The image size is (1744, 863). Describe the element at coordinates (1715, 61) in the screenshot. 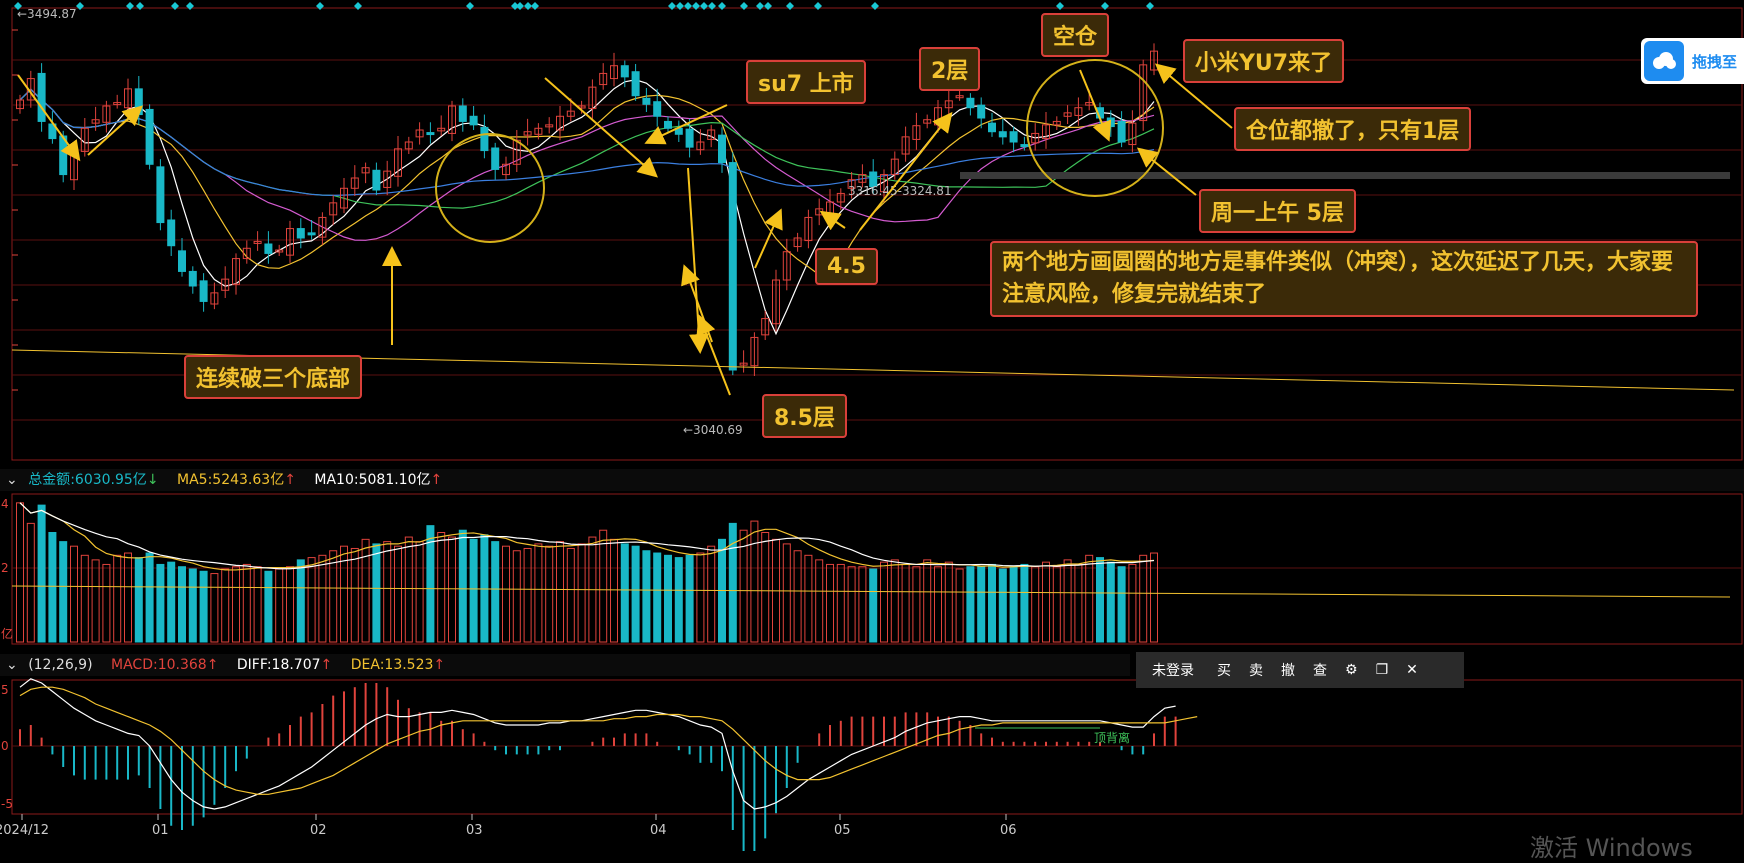

I see `drag-upload-label: 拖拽至` at that location.